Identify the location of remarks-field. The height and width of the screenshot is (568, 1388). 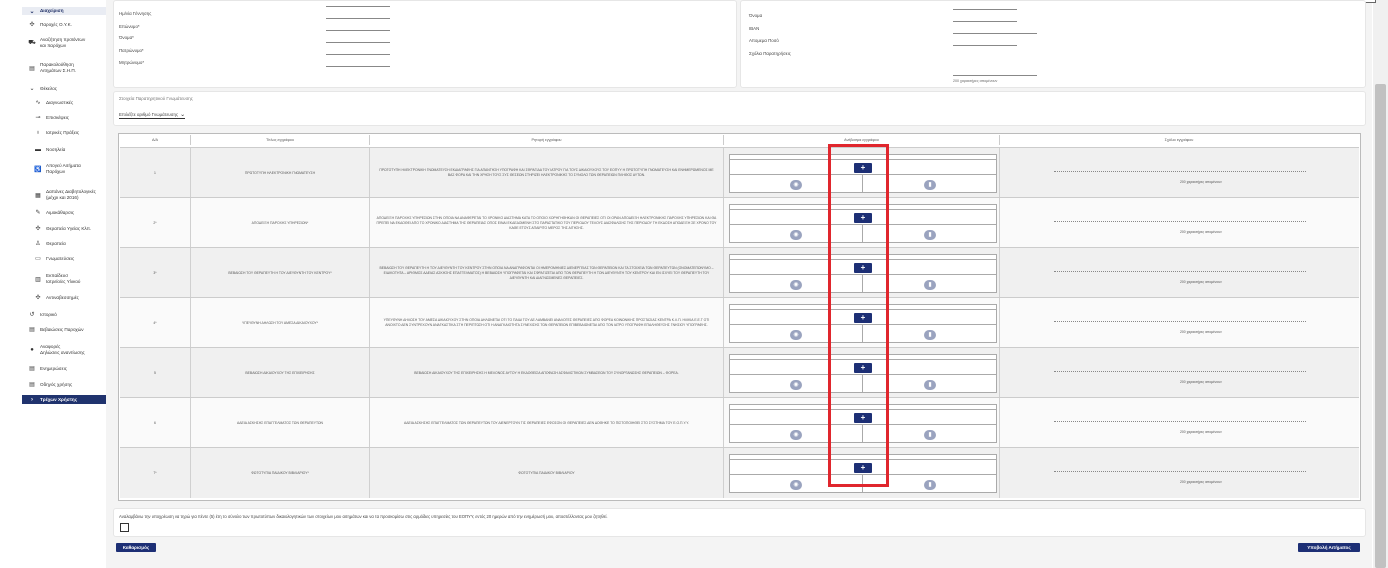
(995, 75).